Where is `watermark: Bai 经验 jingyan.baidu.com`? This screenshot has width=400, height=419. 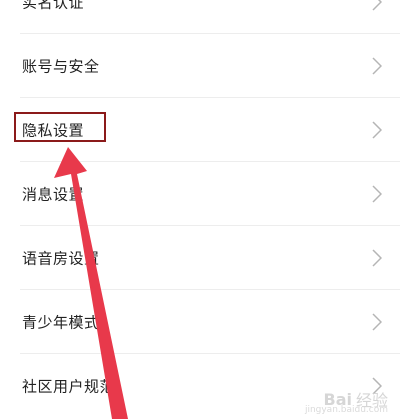
watermark: Bai 经验 jingyan.baidu.com is located at coordinates (346, 401).